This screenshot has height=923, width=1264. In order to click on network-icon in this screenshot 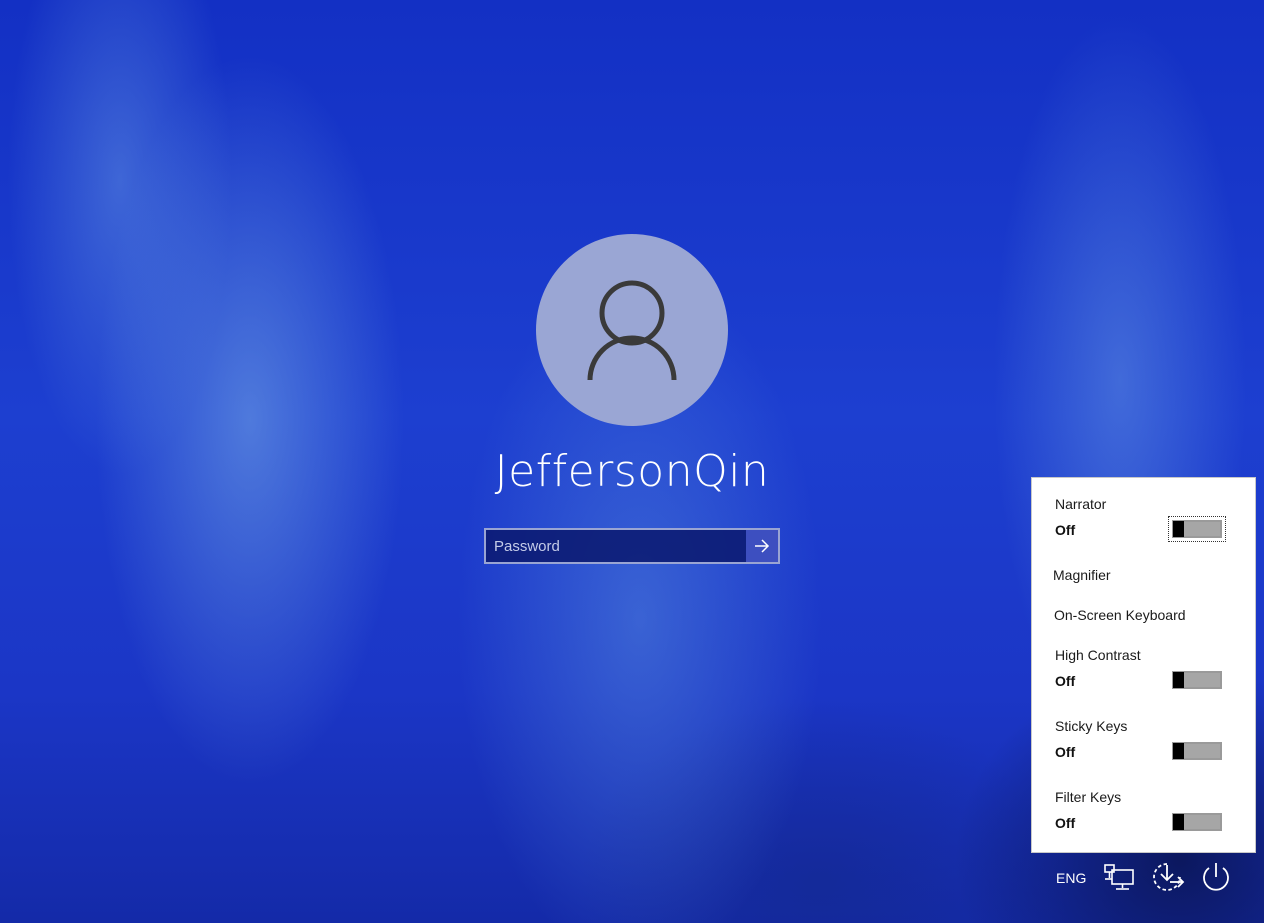, I will do `click(1120, 879)`.